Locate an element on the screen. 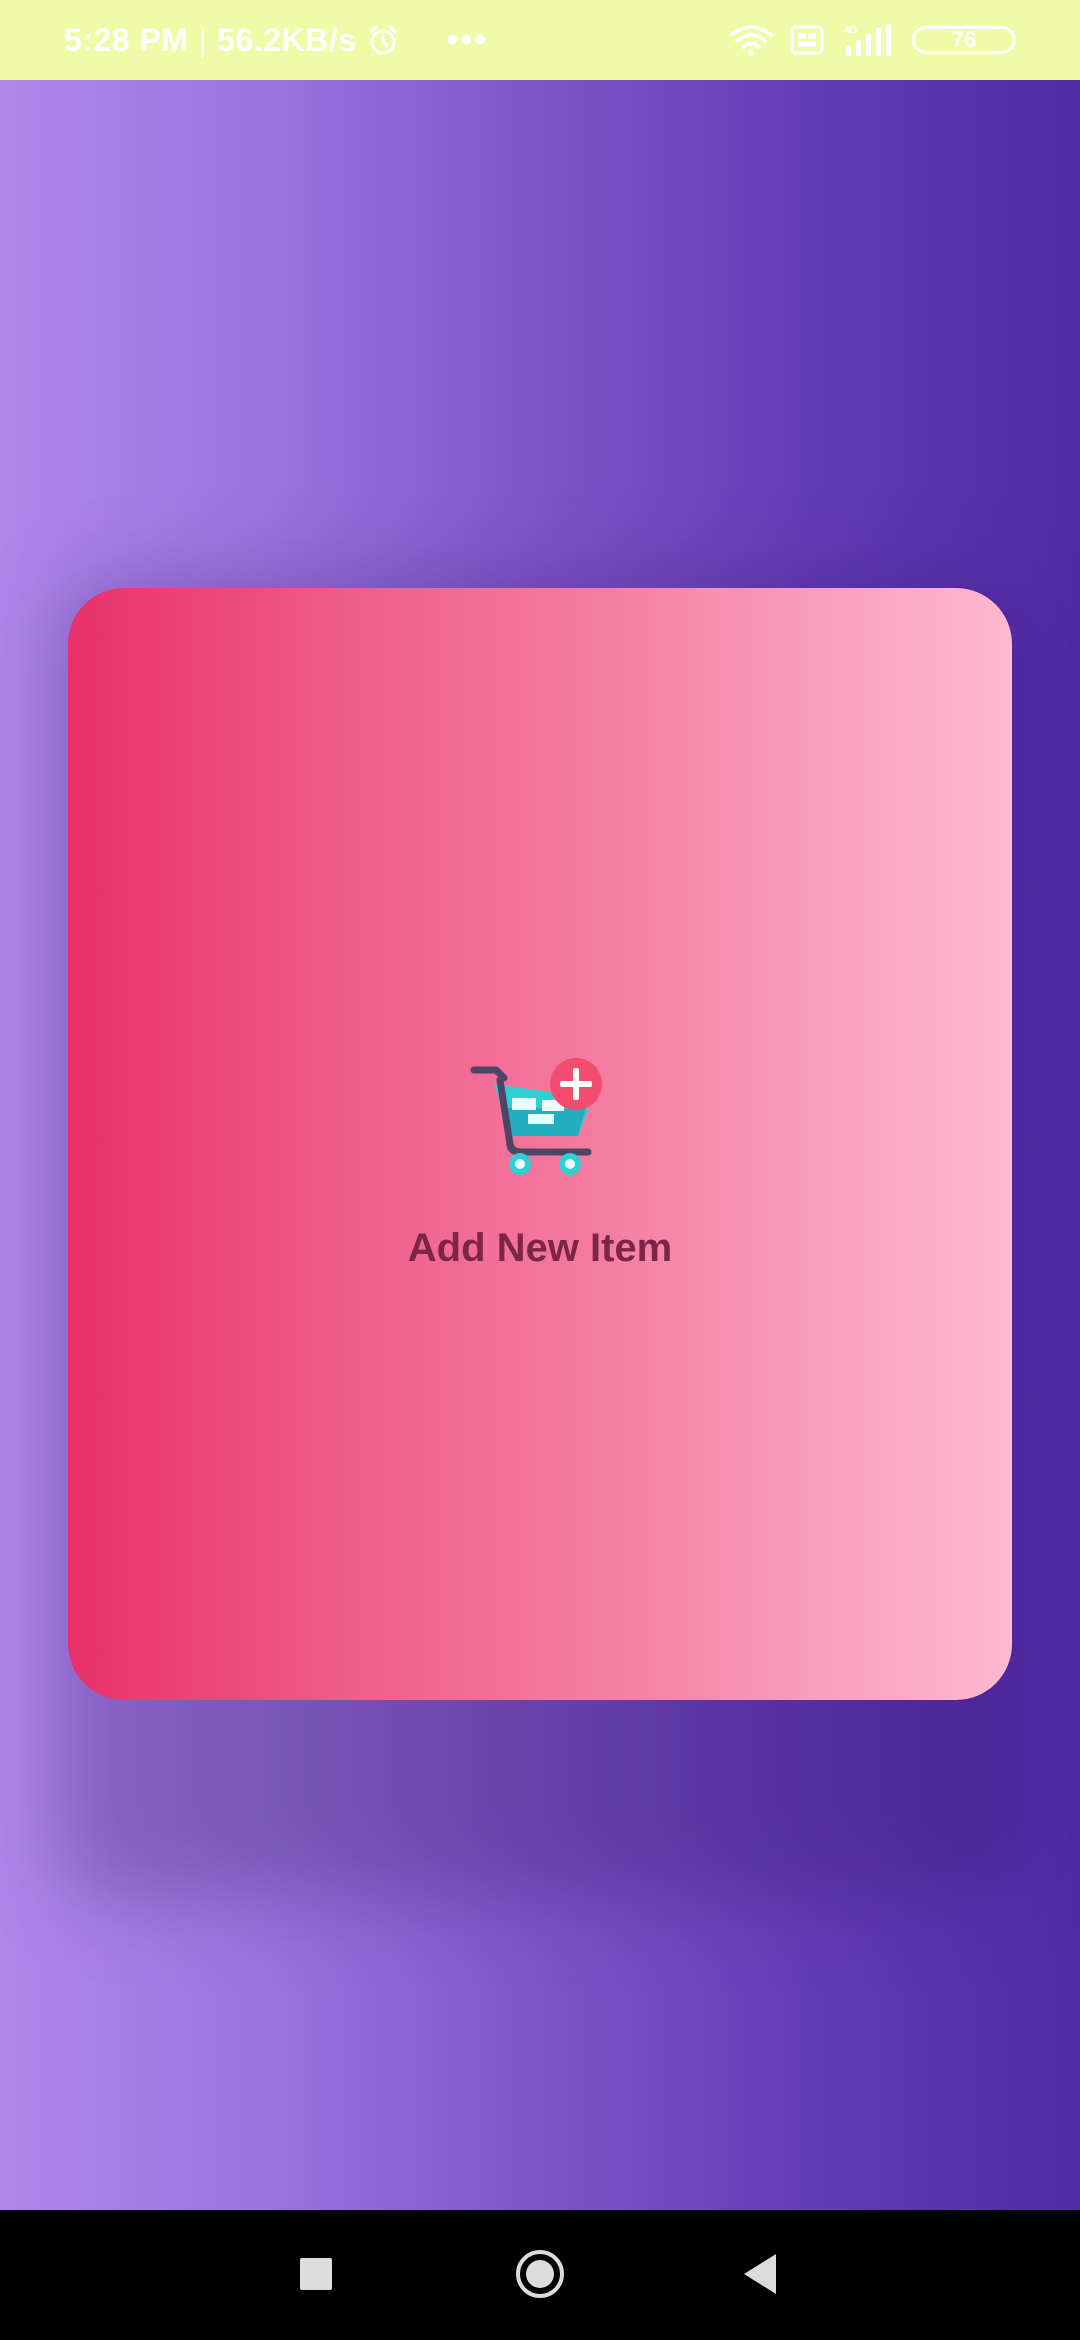 The width and height of the screenshot is (1080, 2340). navigation-bar is located at coordinates (540, 2275).